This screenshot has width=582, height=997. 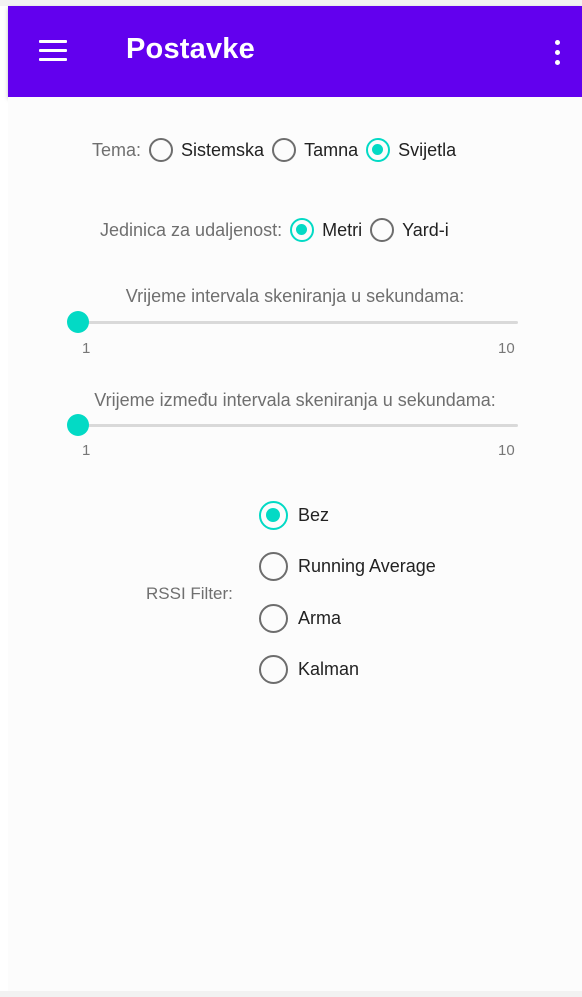 I want to click on rssi-option-label: Arma, so click(x=320, y=618).